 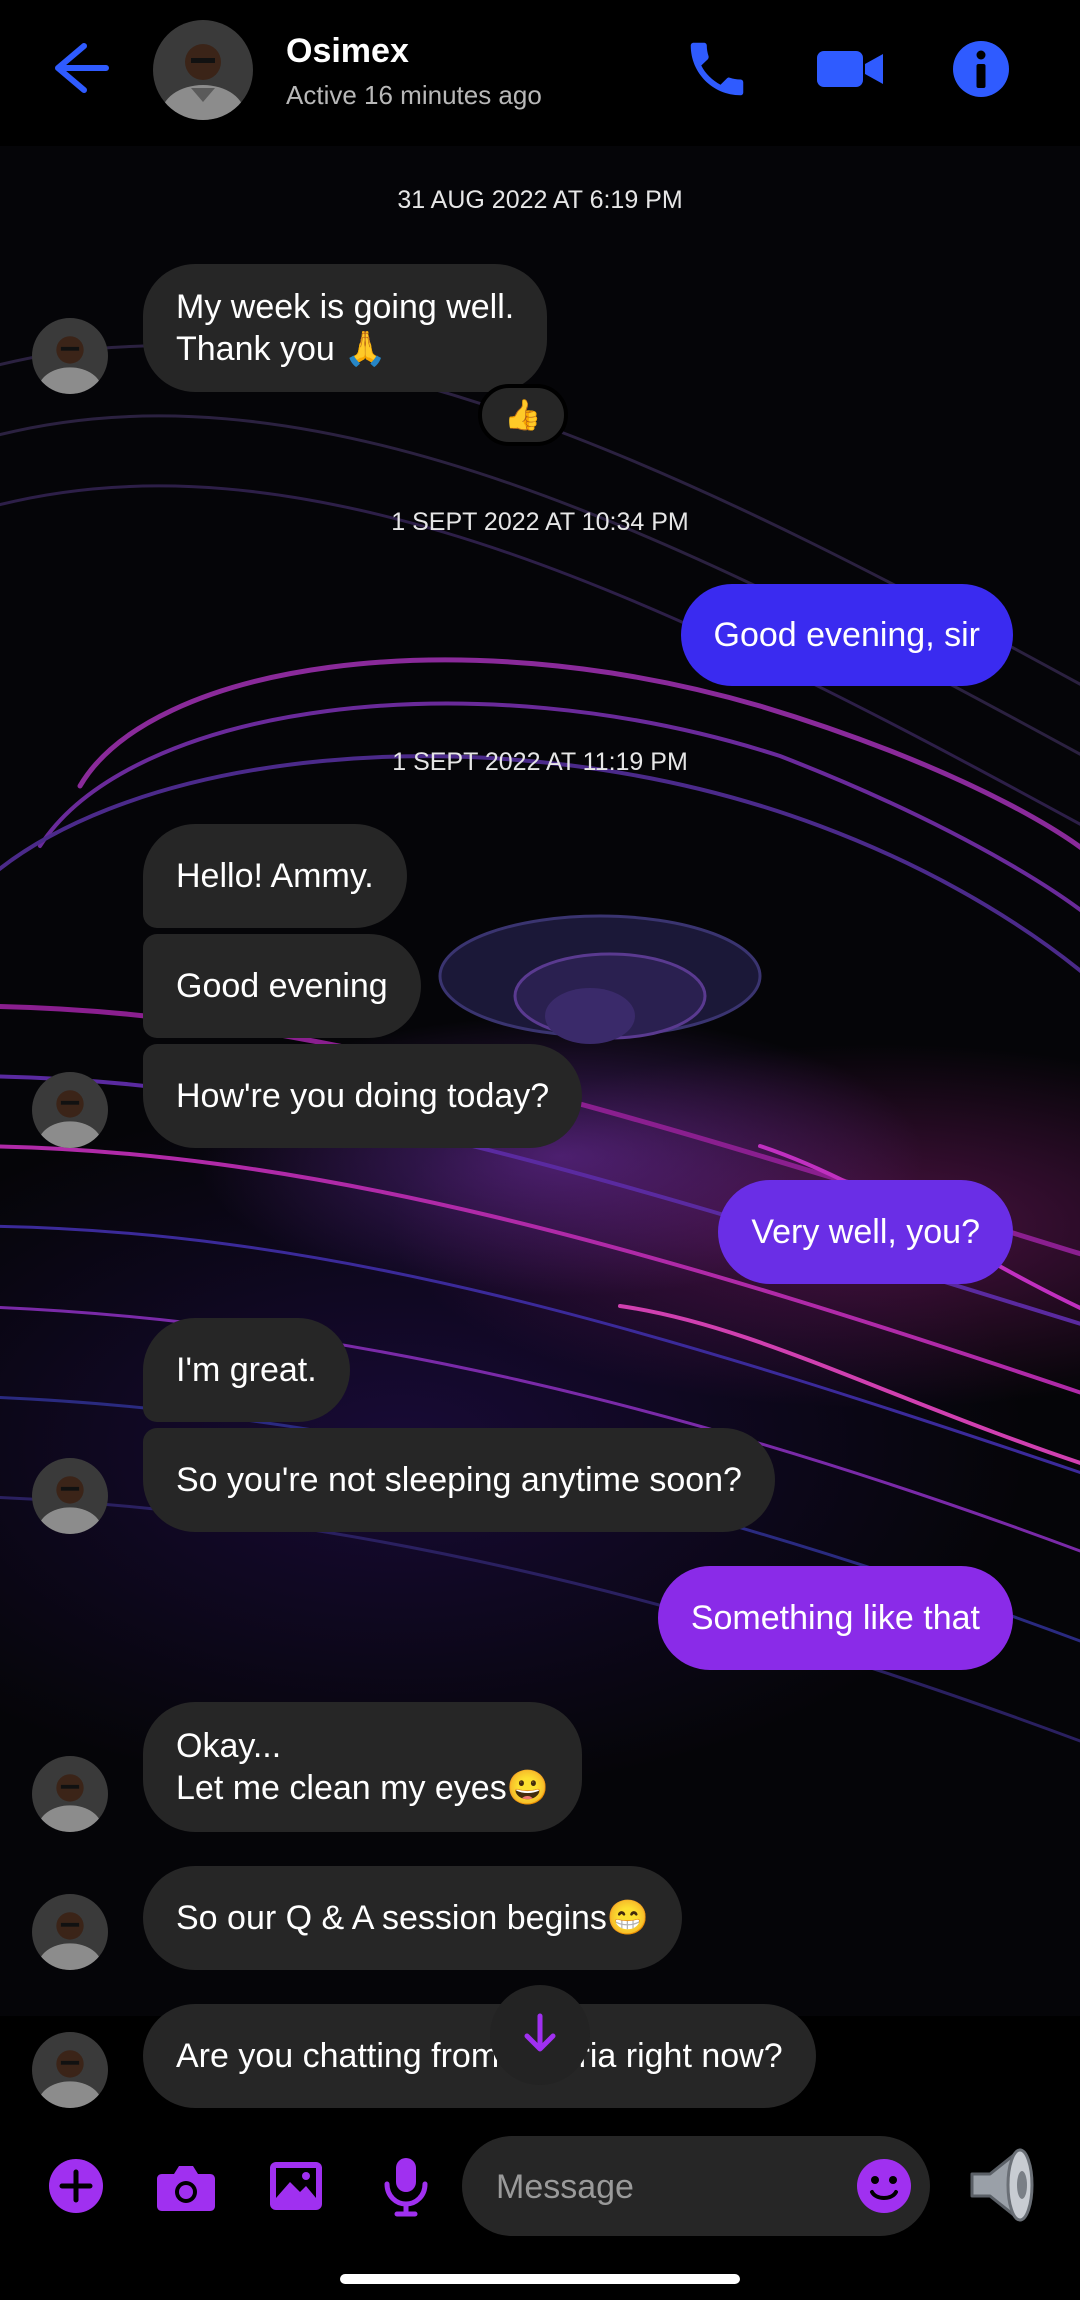 What do you see at coordinates (540, 522) in the screenshot?
I see `timestamp: 1 SEPT 2022 AT 10:34 PM` at bounding box center [540, 522].